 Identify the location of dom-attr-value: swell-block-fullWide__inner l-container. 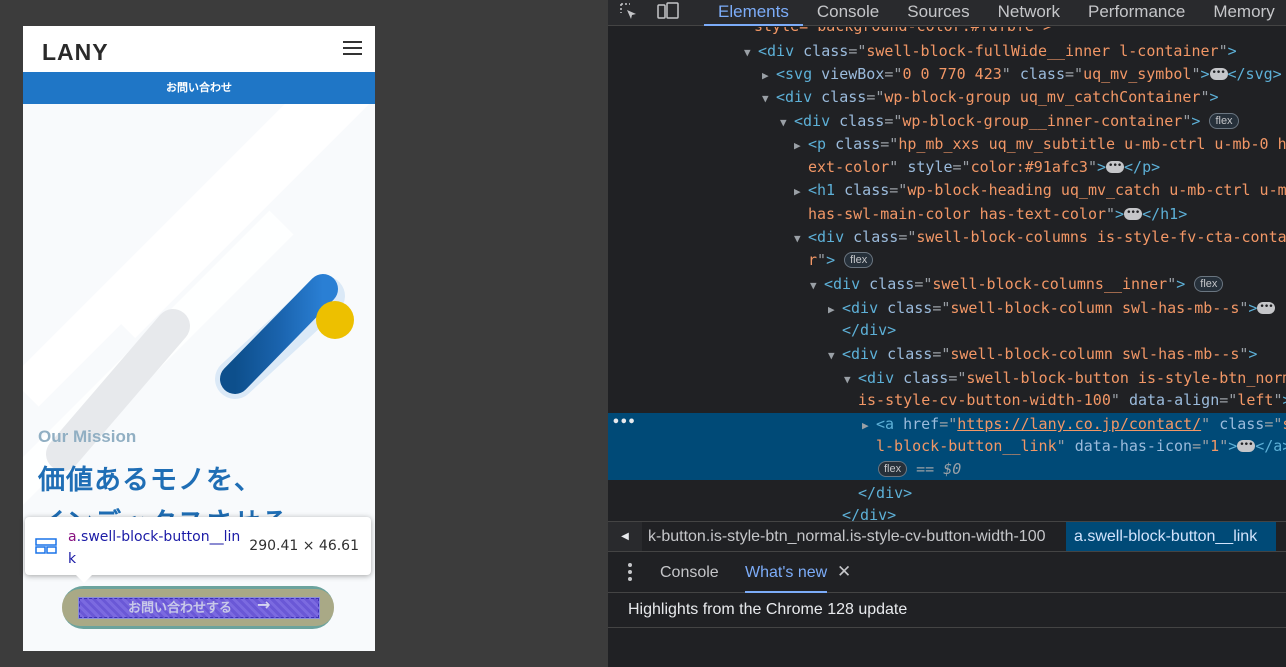
(1042, 51).